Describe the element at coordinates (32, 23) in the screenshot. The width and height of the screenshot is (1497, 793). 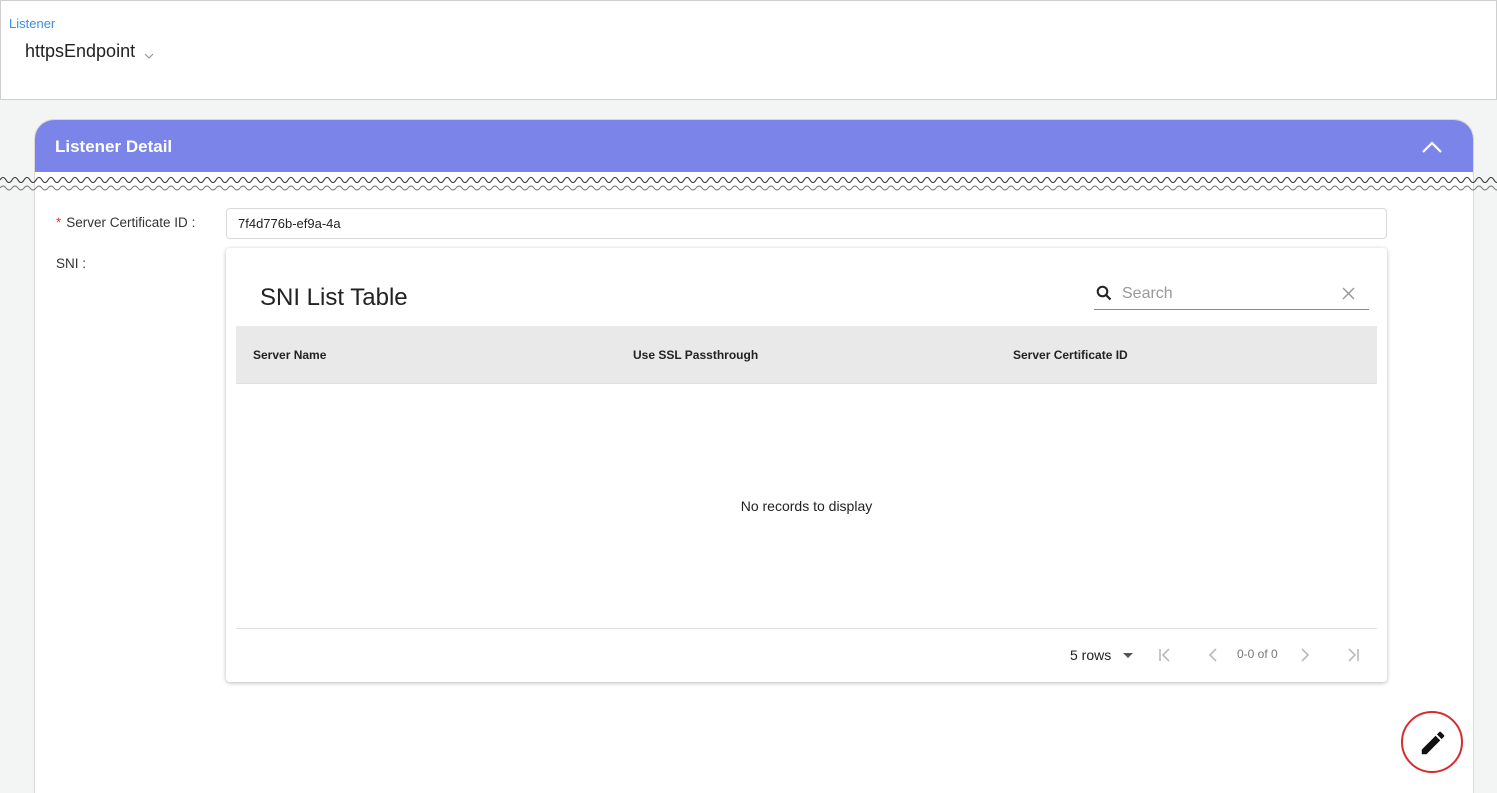
I see `listener-label: Listener` at that location.